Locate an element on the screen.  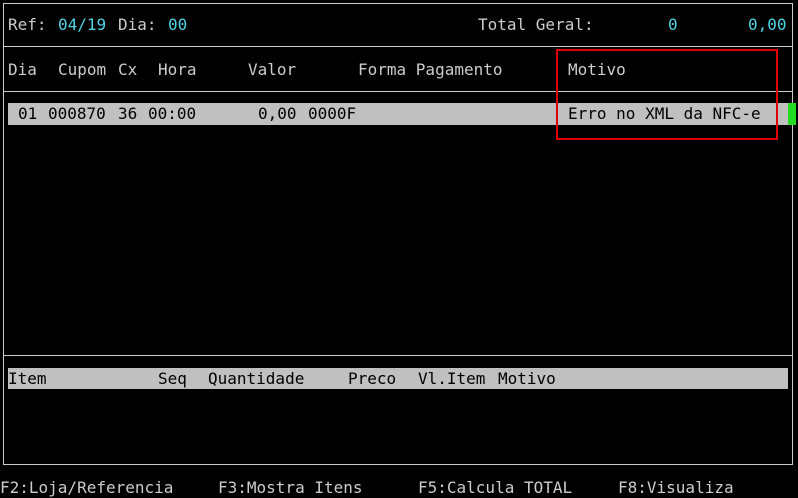
col-cupom: Cupom is located at coordinates (82, 69).